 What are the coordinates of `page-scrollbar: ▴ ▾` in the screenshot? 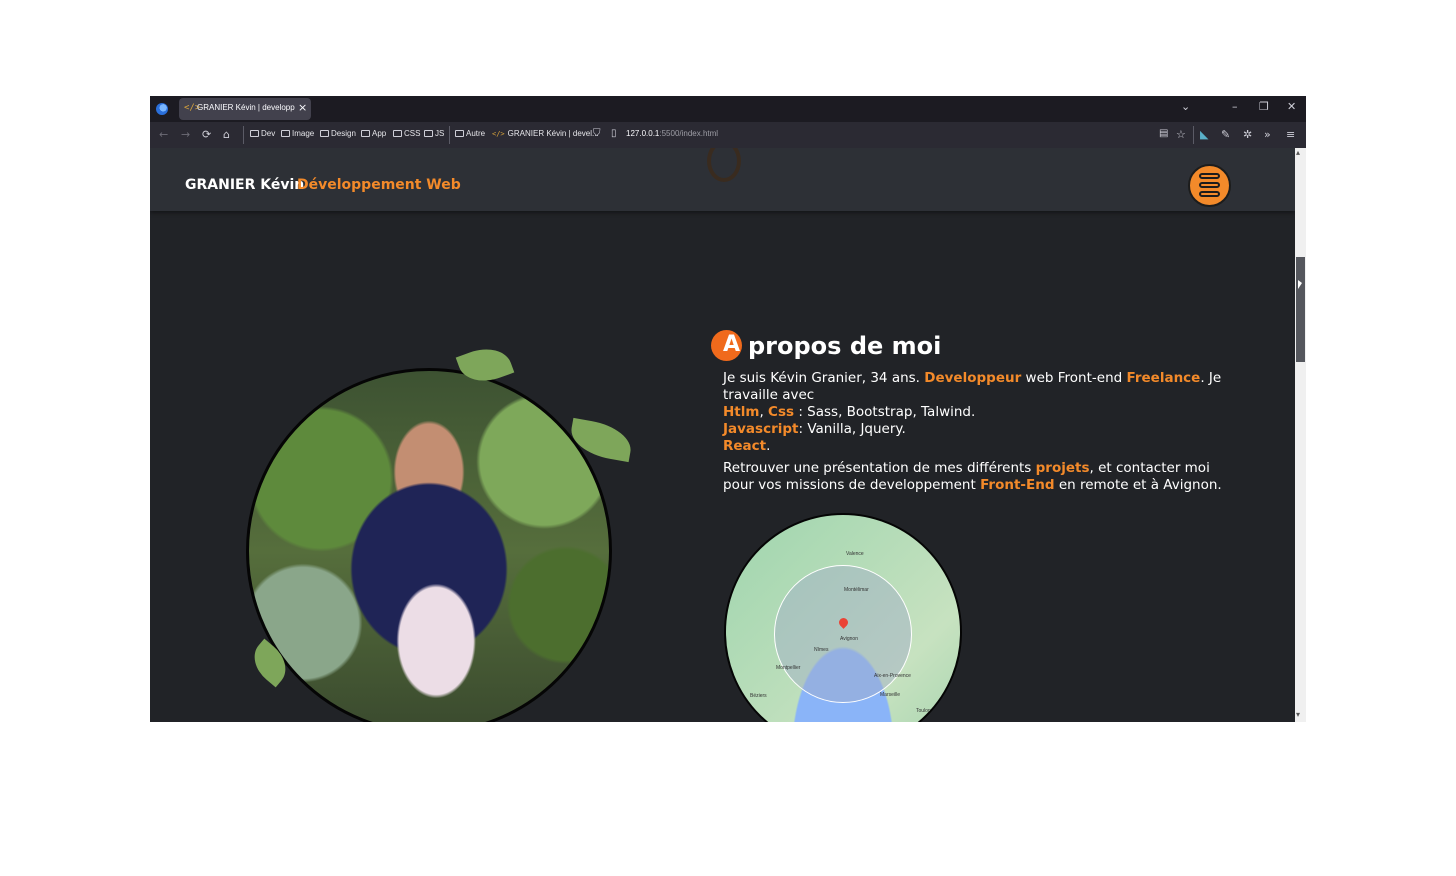 It's located at (1300, 435).